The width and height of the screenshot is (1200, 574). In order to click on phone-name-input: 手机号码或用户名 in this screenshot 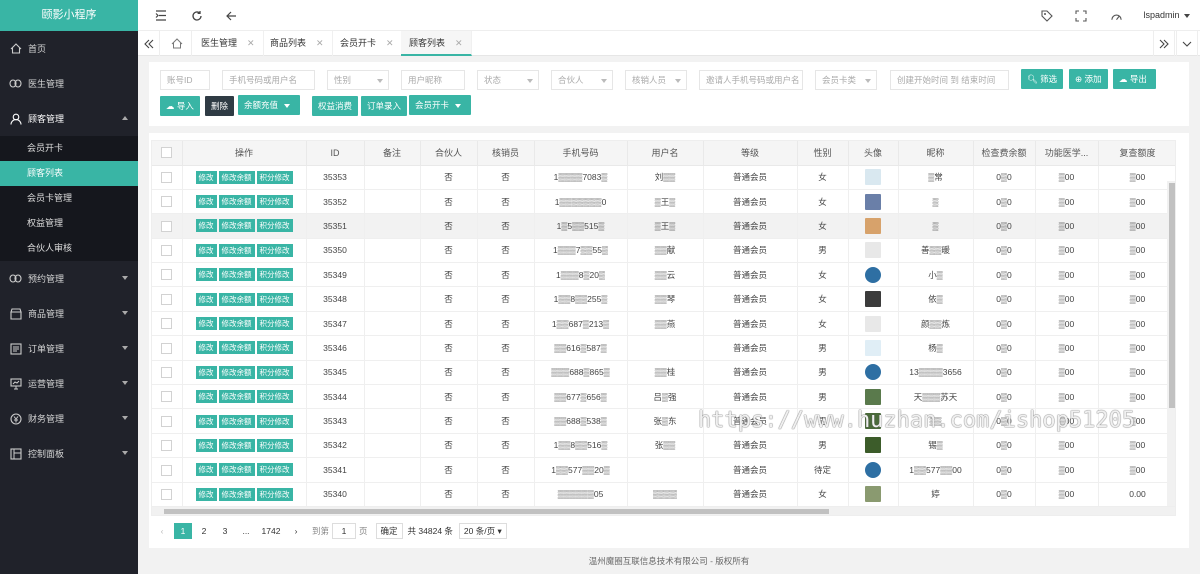, I will do `click(268, 80)`.